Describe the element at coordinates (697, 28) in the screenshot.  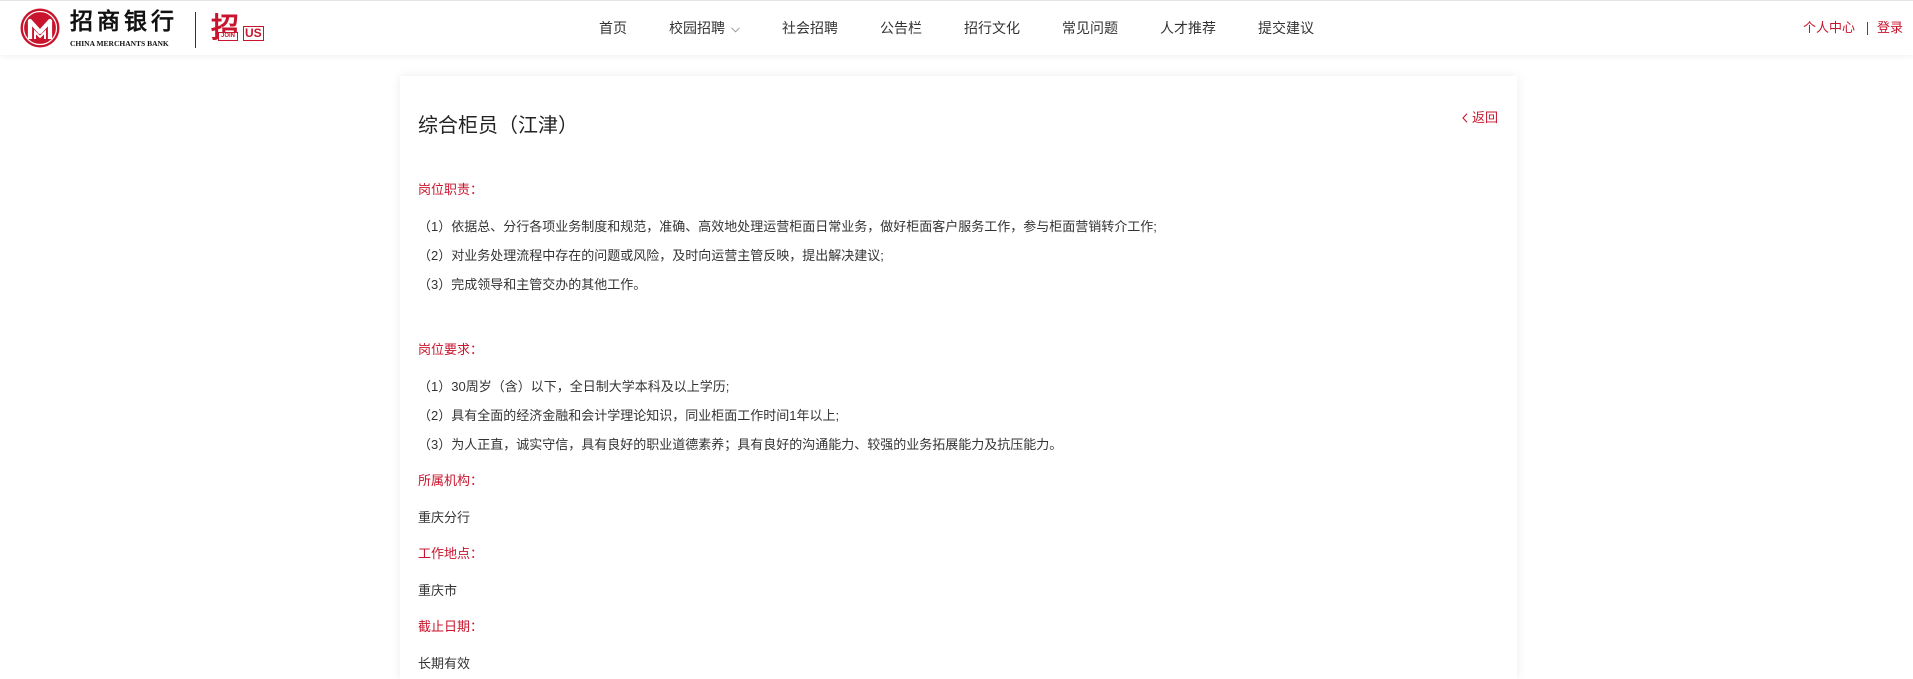
I see `nav-item-label: 校园招聘` at that location.